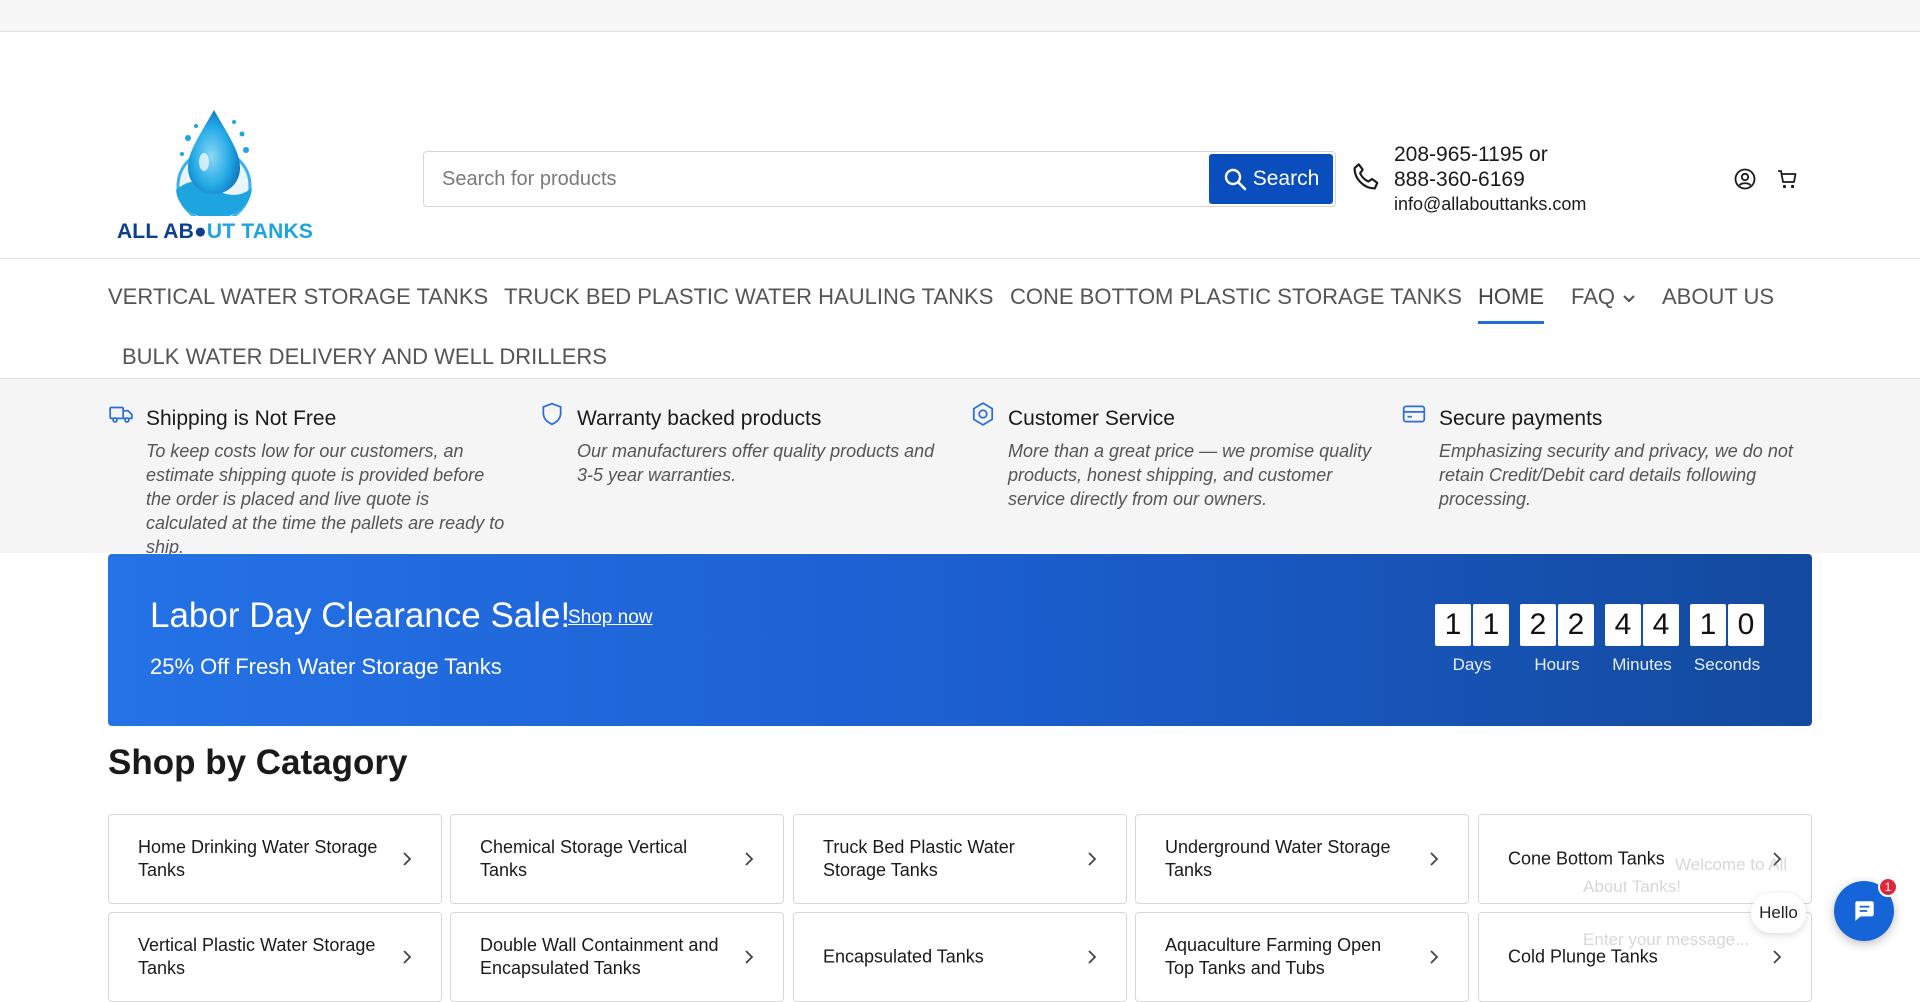 Image resolution: width=1920 pixels, height=1002 pixels. What do you see at coordinates (1766, 179) in the screenshot?
I see `header-icons` at bounding box center [1766, 179].